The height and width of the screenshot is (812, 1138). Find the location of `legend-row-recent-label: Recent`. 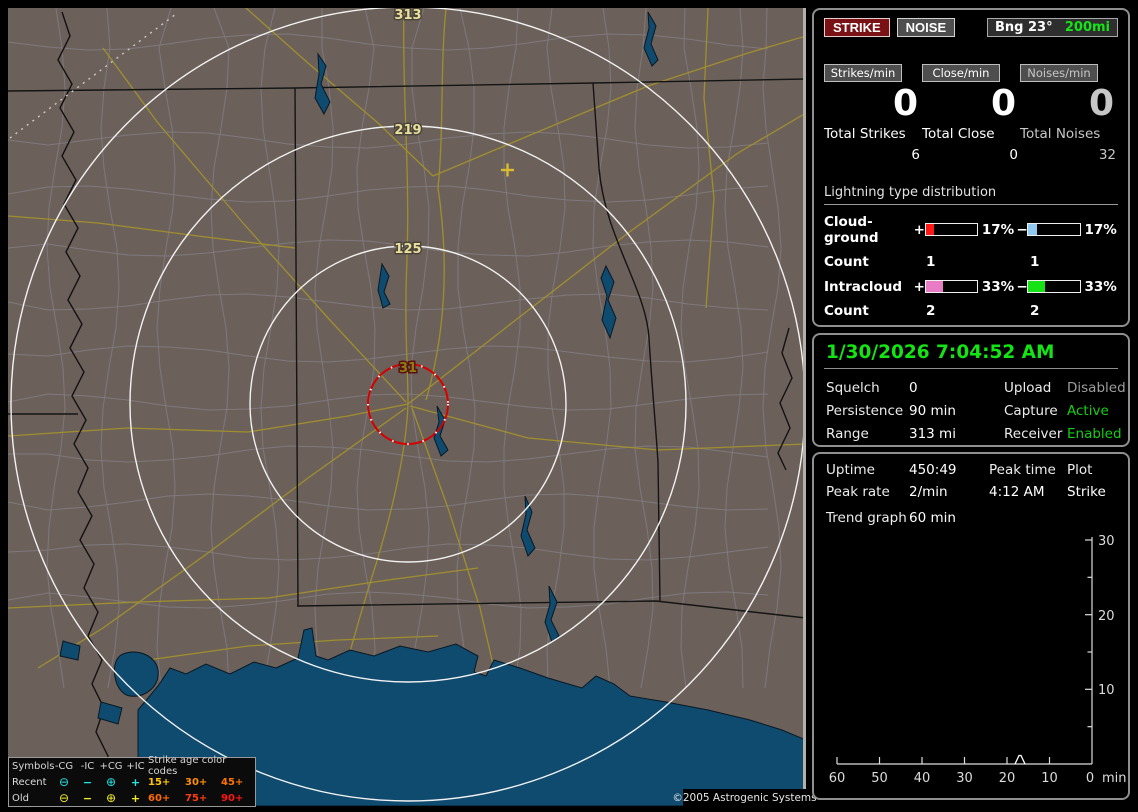

legend-row-recent-label: Recent is located at coordinates (29, 782).